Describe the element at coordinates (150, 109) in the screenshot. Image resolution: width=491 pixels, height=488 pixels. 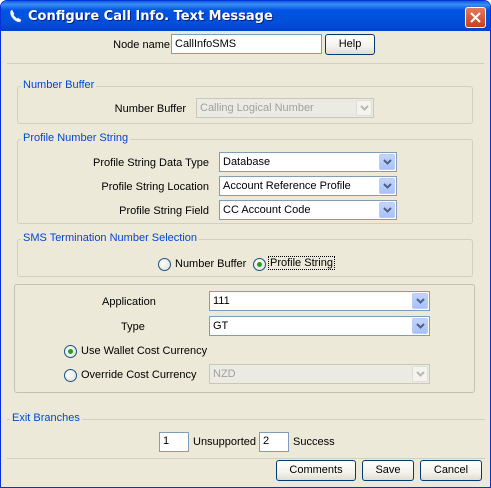
I see `number-buffer-label: Number Buffer` at that location.